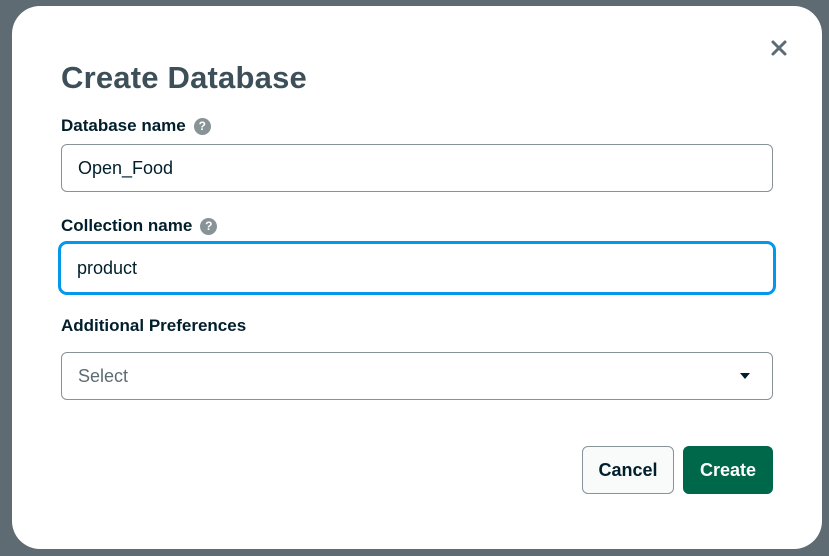 This screenshot has height=556, width=829. I want to click on collection-name-label-text: Collection name, so click(127, 225).